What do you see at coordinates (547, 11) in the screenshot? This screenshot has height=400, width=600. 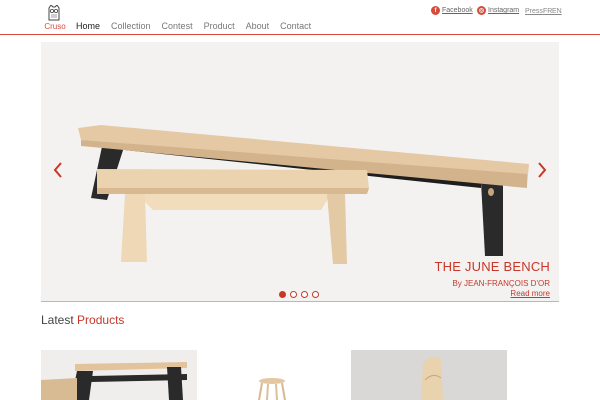 I see `lang-fr-link: FR` at bounding box center [547, 11].